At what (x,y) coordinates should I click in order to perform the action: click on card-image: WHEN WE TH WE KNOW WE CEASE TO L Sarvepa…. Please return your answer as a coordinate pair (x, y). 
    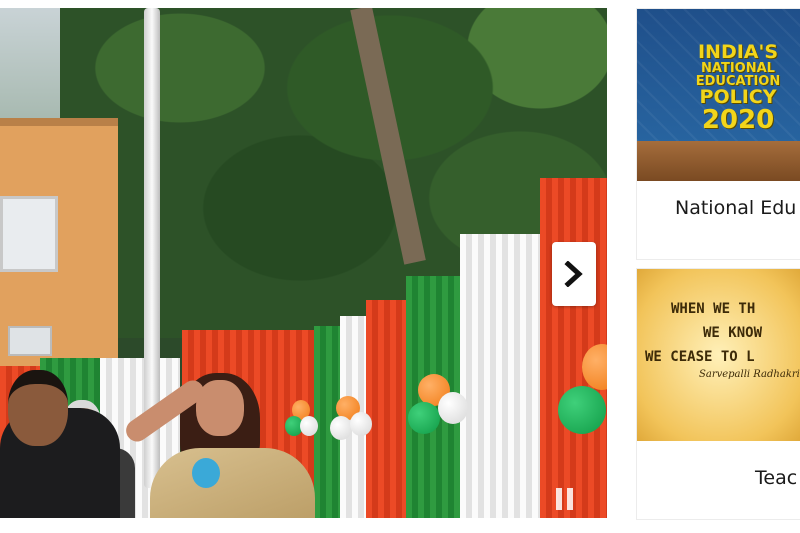
    Looking at the image, I should click on (718, 355).